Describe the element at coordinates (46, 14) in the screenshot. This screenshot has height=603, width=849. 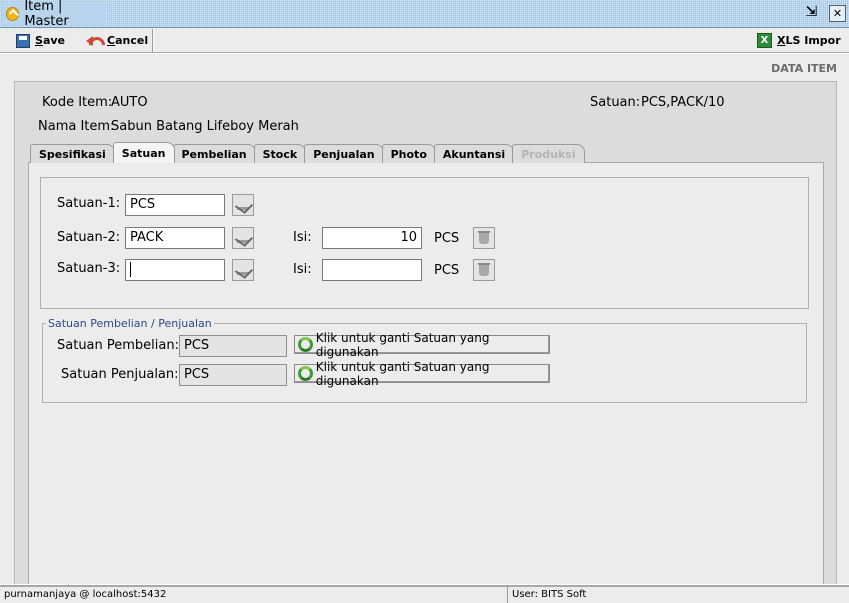
I see `window-title: Item | Master` at that location.